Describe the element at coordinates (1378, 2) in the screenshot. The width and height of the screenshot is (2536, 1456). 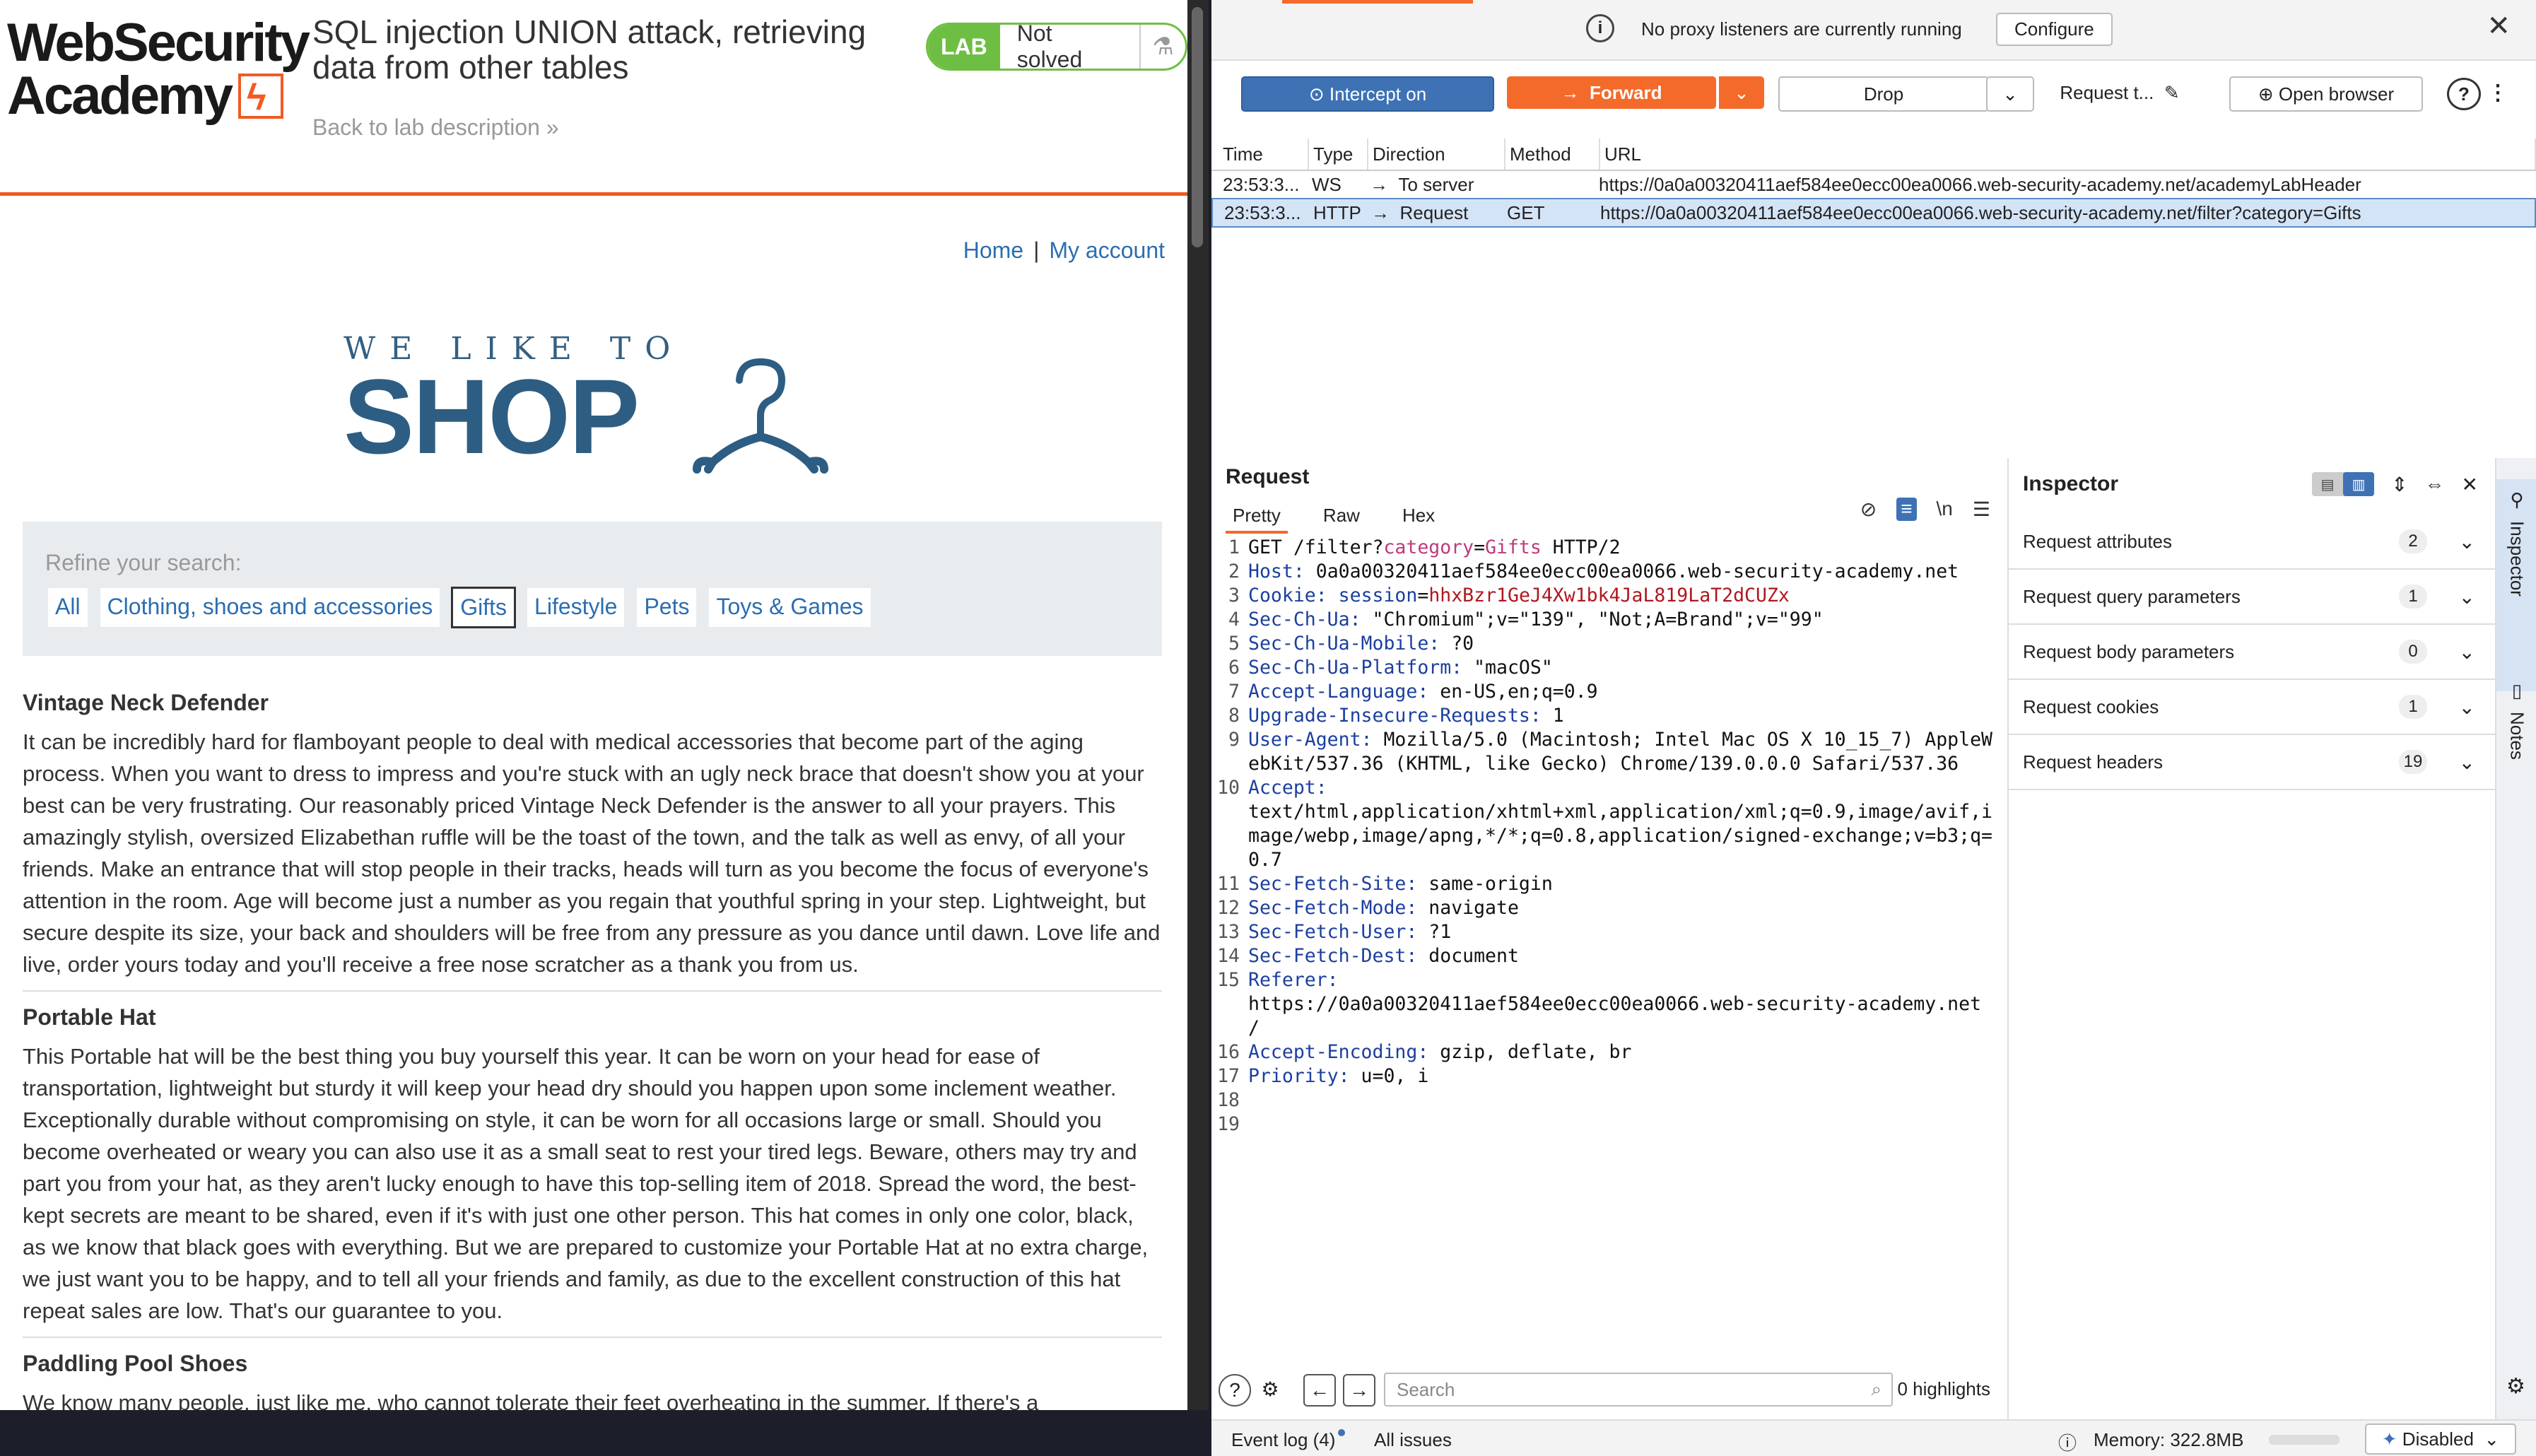
I see `active-tab-indicator` at that location.